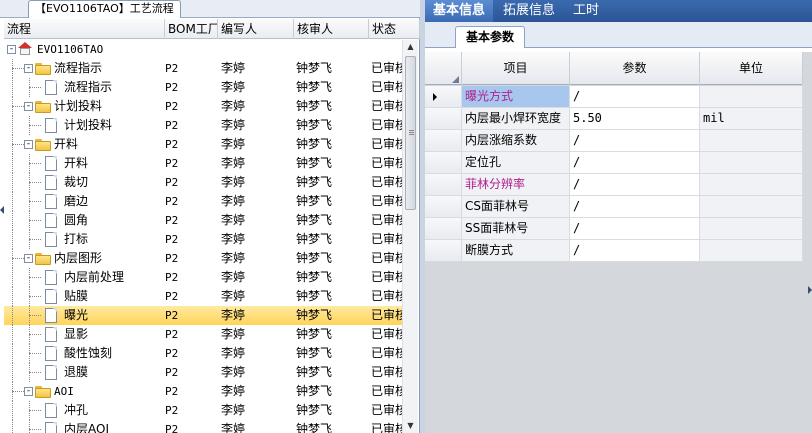  I want to click on param-row: 定位孔 /, so click(614, 163).